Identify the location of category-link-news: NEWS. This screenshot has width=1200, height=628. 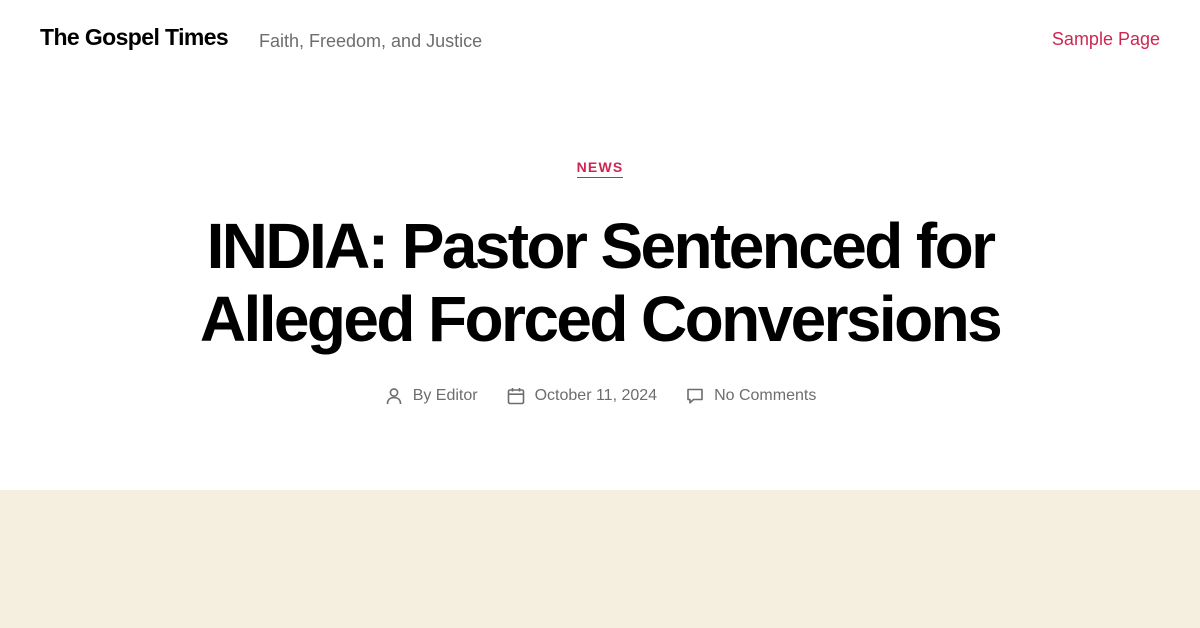
(600, 168).